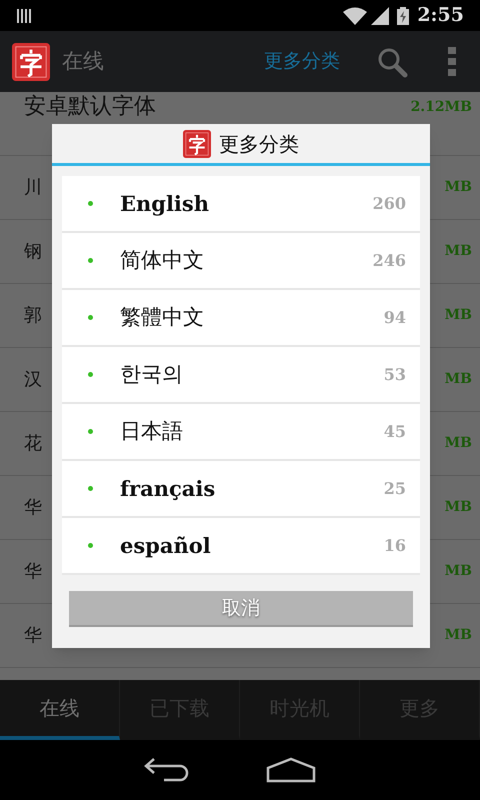  Describe the element at coordinates (33, 444) in the screenshot. I see `font-name: 花` at that location.